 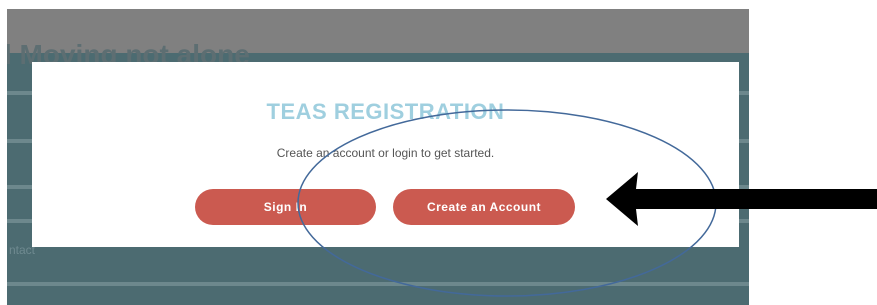 I want to click on modal-title: TEAS REGISTRATION, so click(x=385, y=111).